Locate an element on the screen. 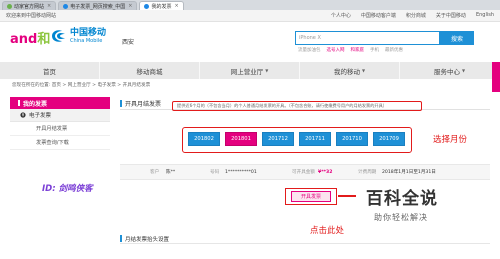 This screenshot has width=500, height=259. browser-tab-3: 我的发票 × is located at coordinates (161, 5).